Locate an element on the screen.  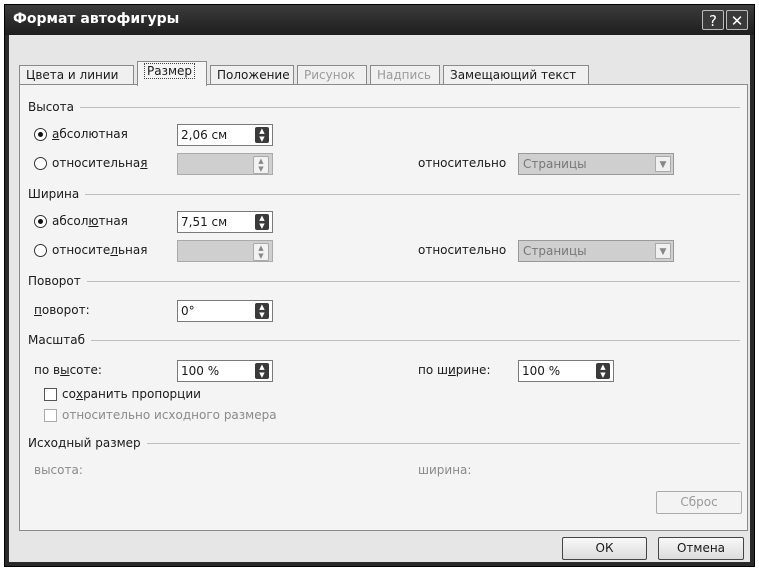
width-absolute-input: 7,51 см ▲ ▼ is located at coordinates (225, 222).